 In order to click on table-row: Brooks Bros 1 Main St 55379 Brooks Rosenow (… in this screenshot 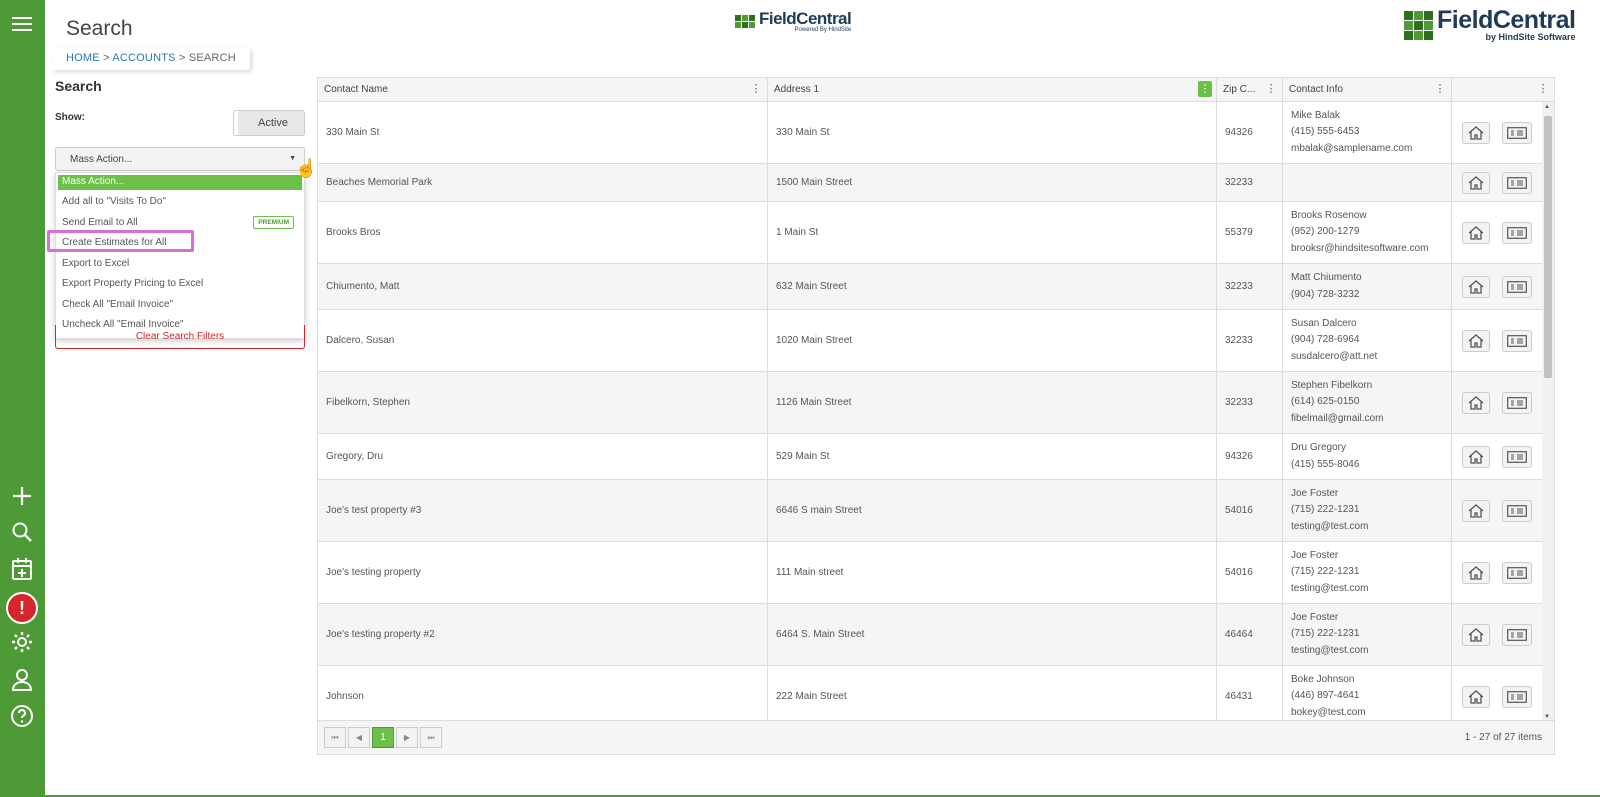, I will do `click(930, 233)`.